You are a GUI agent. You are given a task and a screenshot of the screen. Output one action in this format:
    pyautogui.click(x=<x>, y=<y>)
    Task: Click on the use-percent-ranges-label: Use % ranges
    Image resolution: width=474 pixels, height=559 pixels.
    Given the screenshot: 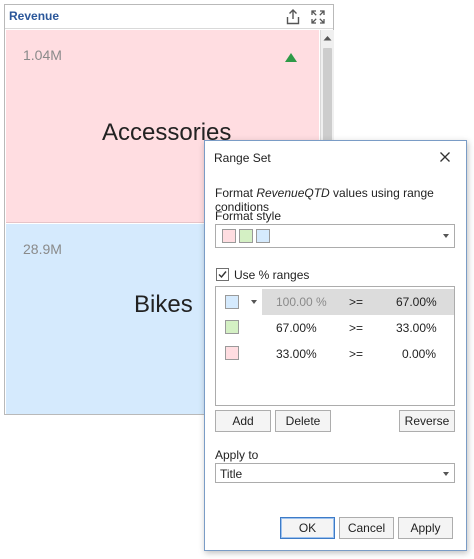 What is the action you would take?
    pyautogui.click(x=271, y=275)
    